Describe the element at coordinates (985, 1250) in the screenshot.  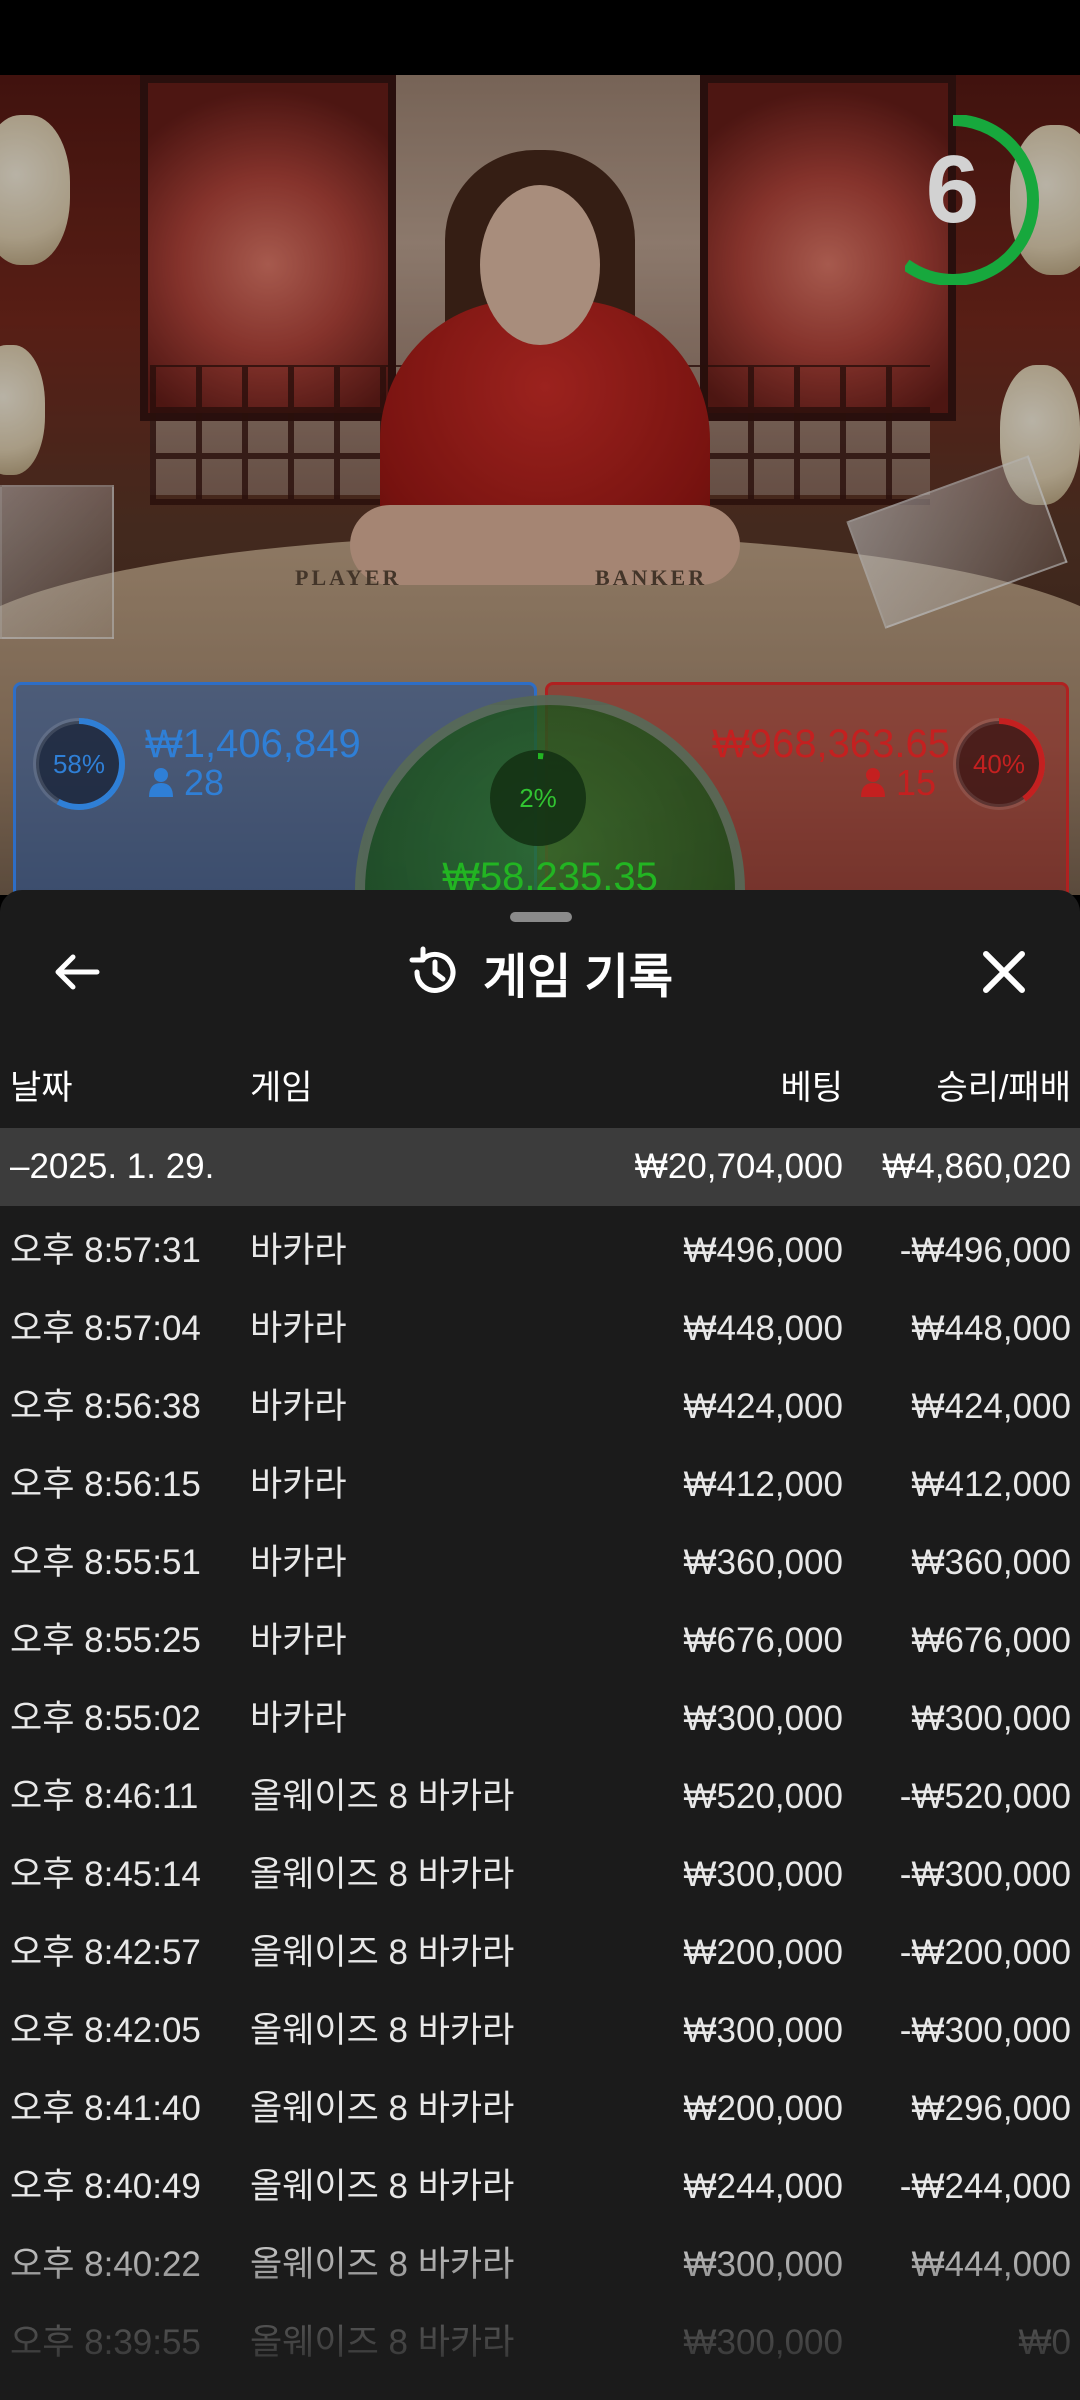
I see `row-result: -₩496,000` at that location.